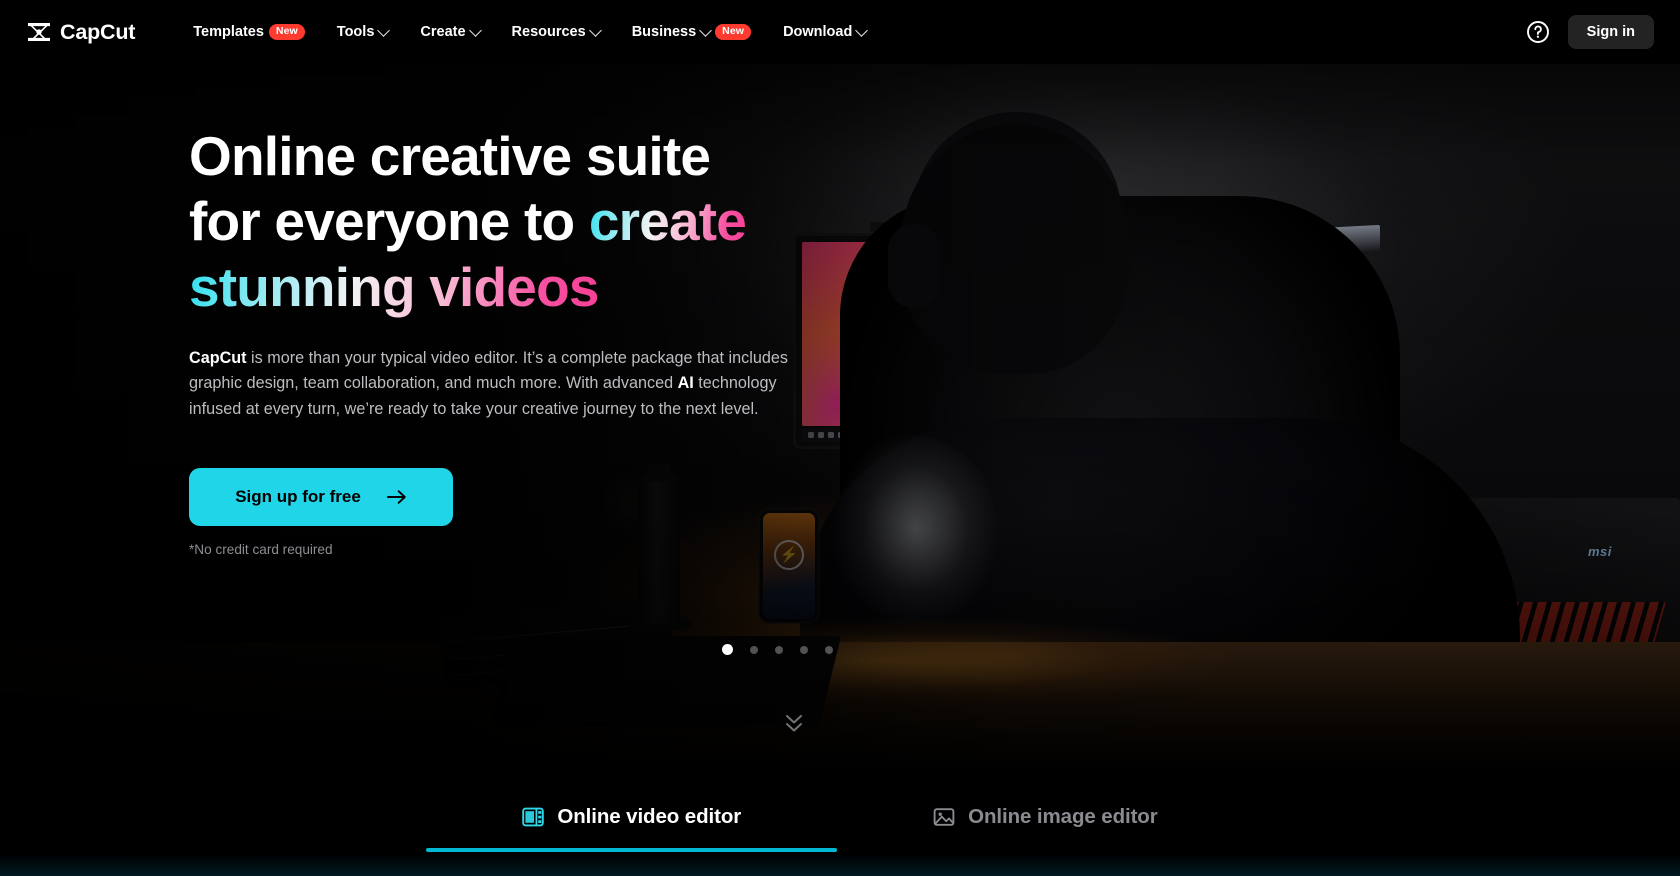 The height and width of the screenshot is (876, 1680). What do you see at coordinates (39, 32) in the screenshot?
I see `capcut-logo-icon` at bounding box center [39, 32].